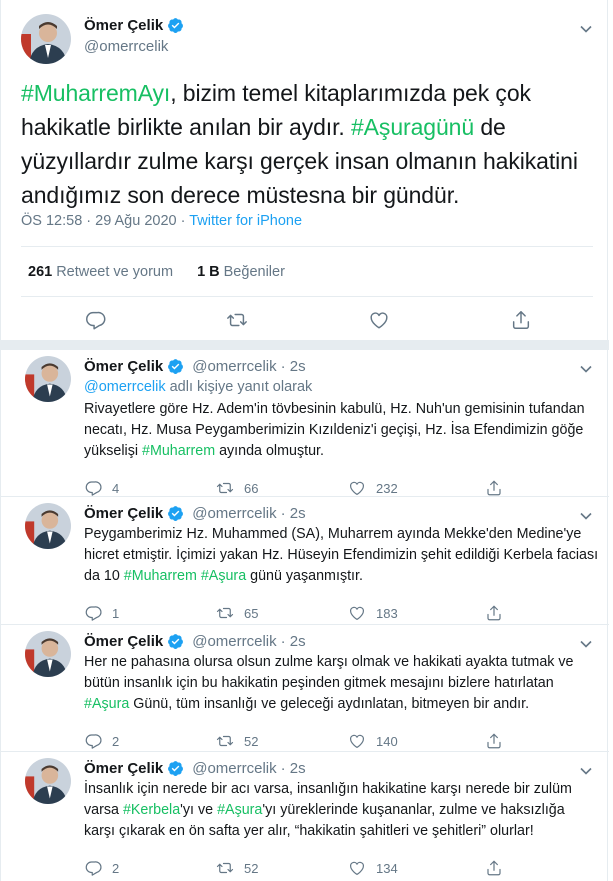 This screenshot has height=881, width=613. I want to click on text-segment: günü yaşanmıştır., so click(304, 576).